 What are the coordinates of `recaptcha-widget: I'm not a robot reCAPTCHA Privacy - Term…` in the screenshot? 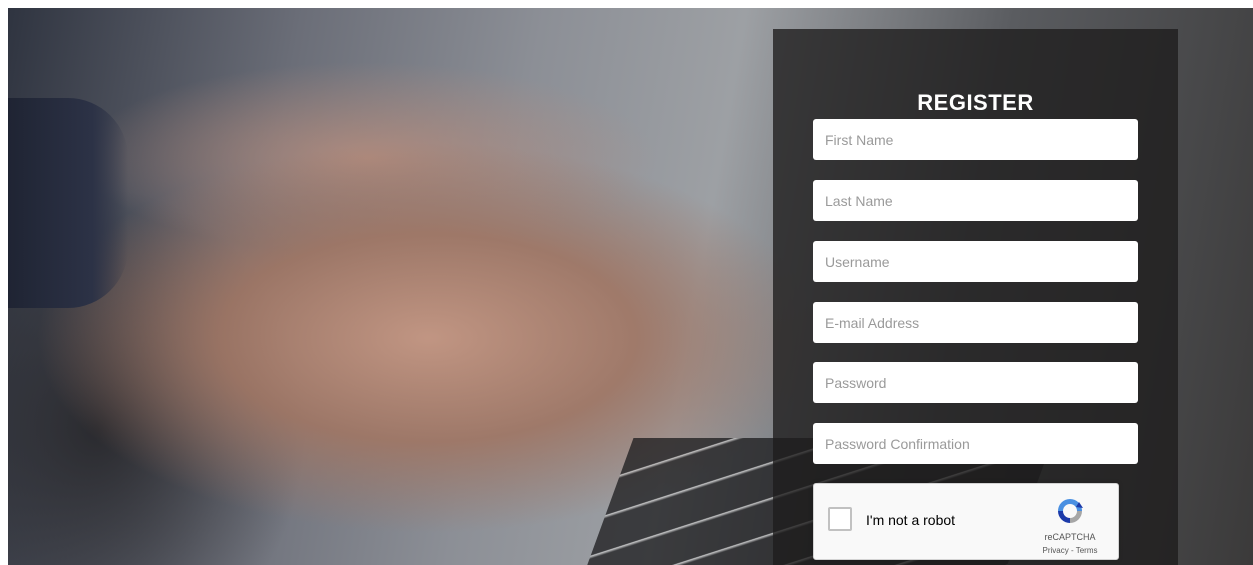 It's located at (966, 521).